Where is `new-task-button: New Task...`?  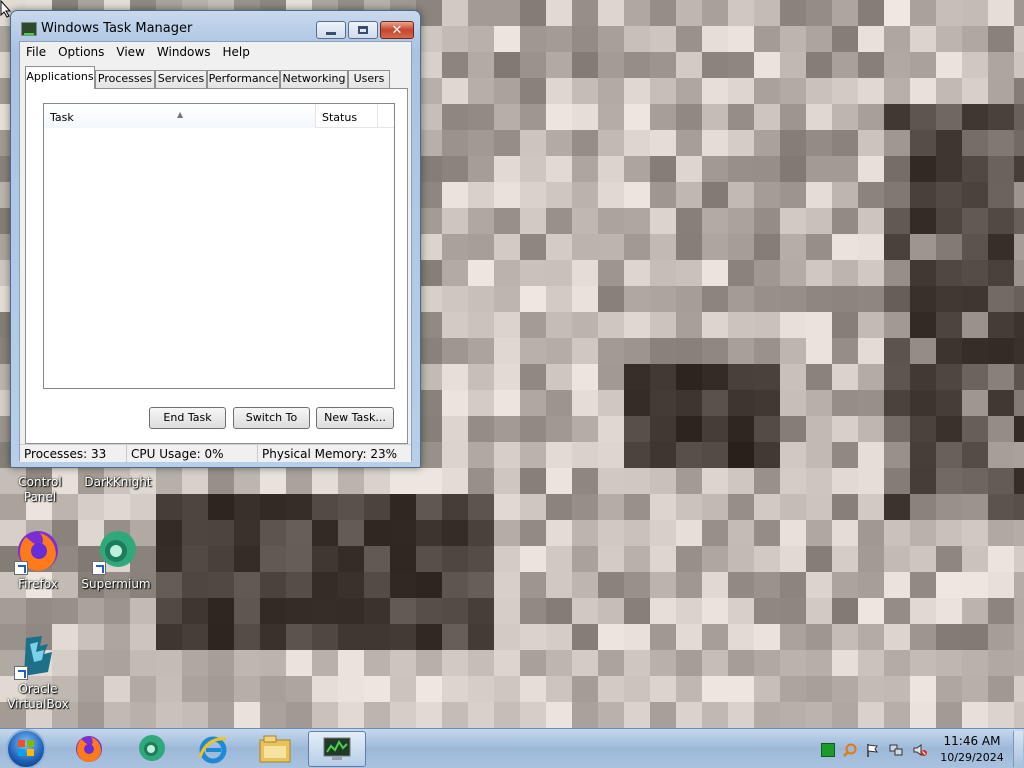
new-task-button: New Task... is located at coordinates (355, 418).